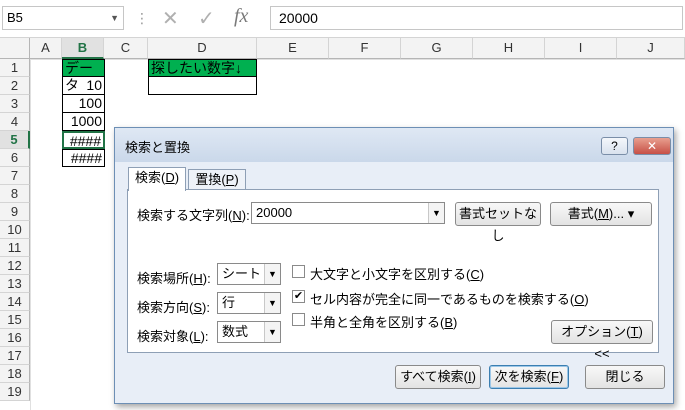 The height and width of the screenshot is (410, 685). What do you see at coordinates (15, 356) in the screenshot?
I see `row-header: 17` at bounding box center [15, 356].